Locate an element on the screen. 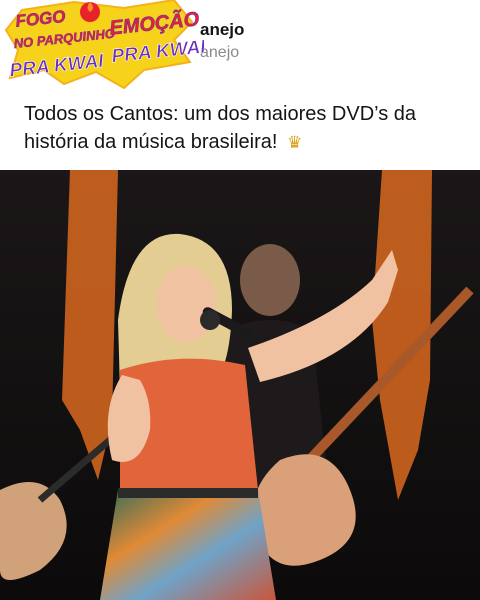  performer-skirt is located at coordinates (188, 545).